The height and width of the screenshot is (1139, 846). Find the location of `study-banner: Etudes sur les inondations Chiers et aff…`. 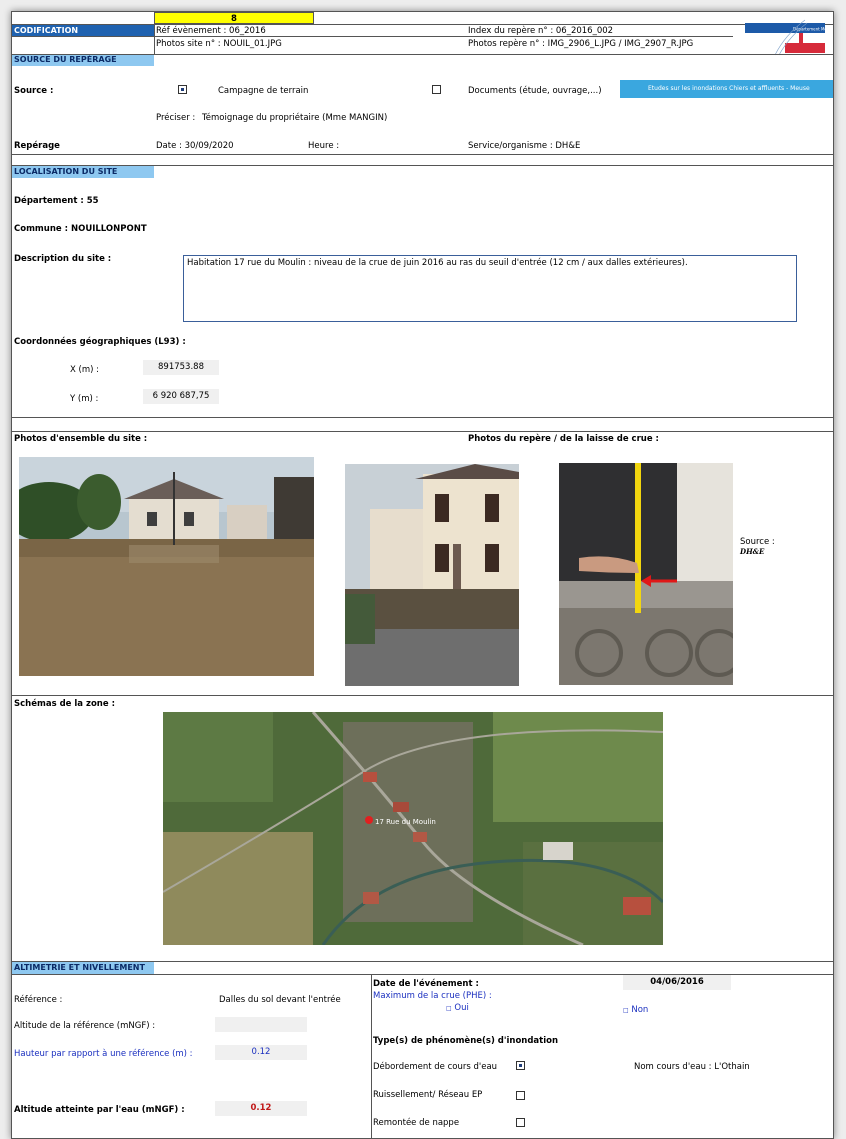

study-banner: Etudes sur les inondations Chiers et aff… is located at coordinates (726, 89).